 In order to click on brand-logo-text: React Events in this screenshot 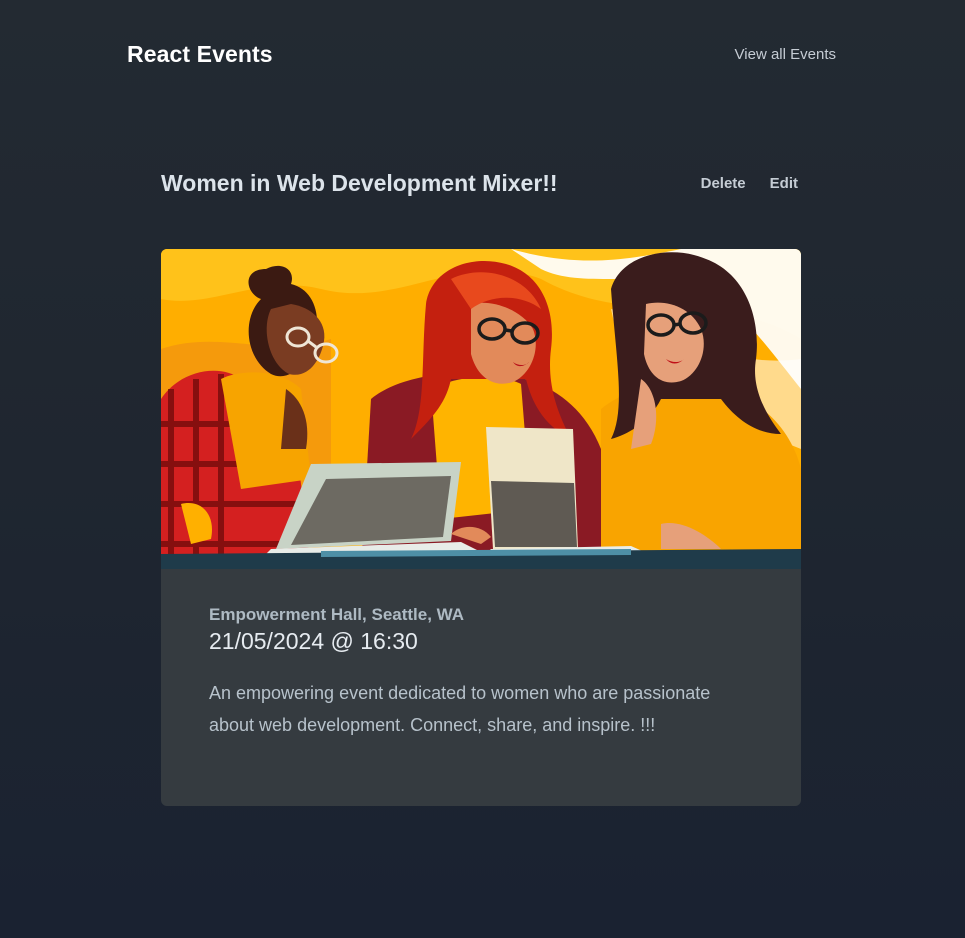, I will do `click(200, 54)`.